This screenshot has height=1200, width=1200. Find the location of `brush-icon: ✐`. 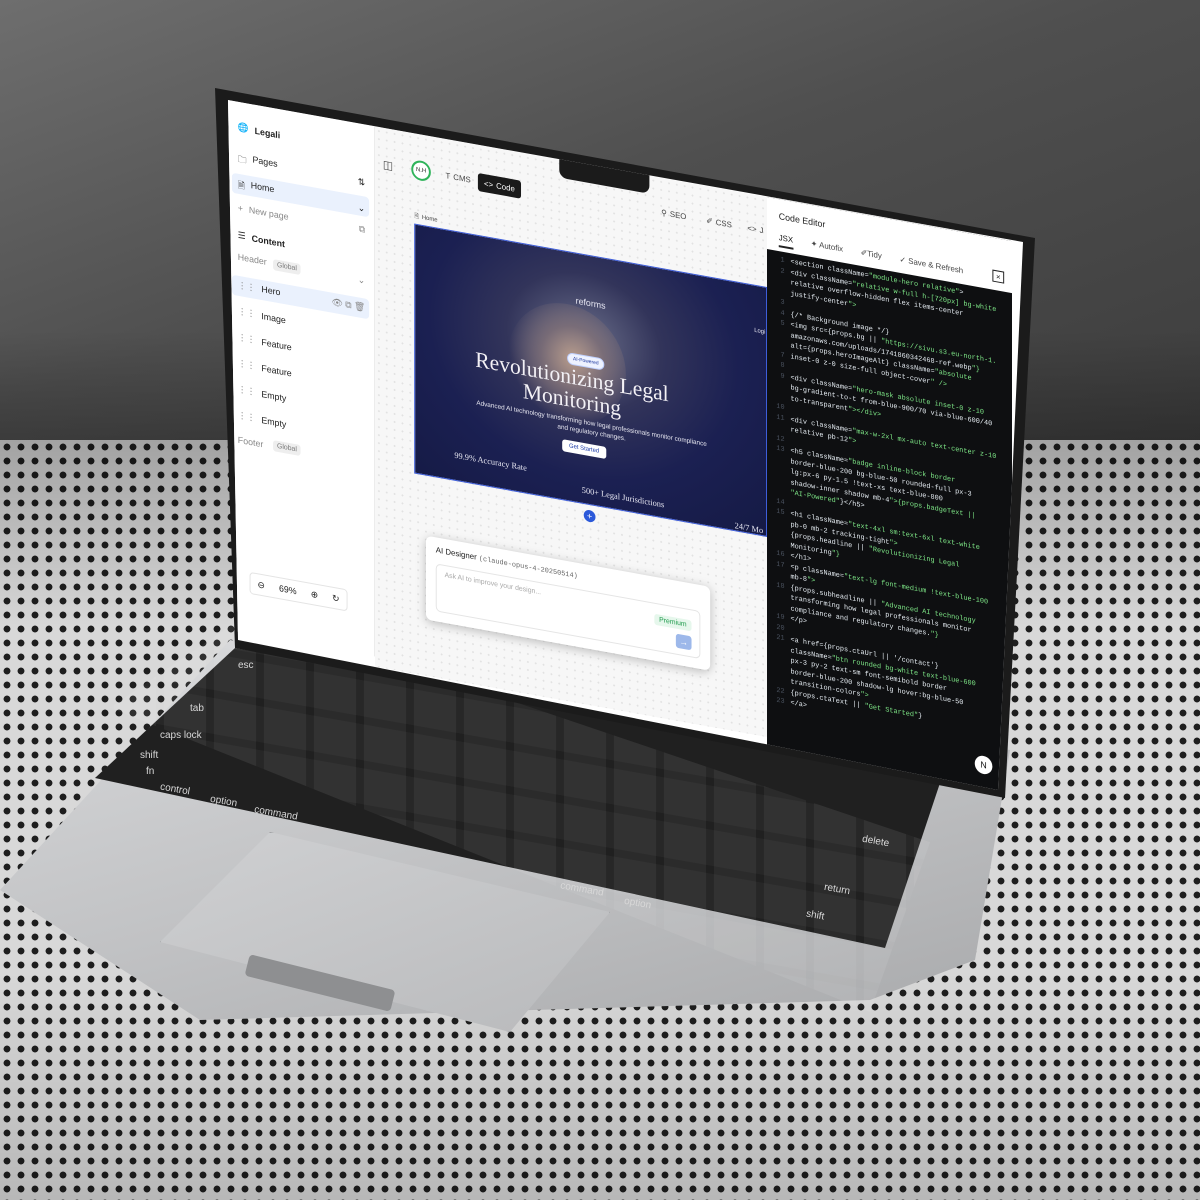

brush-icon: ✐ is located at coordinates (709, 221).